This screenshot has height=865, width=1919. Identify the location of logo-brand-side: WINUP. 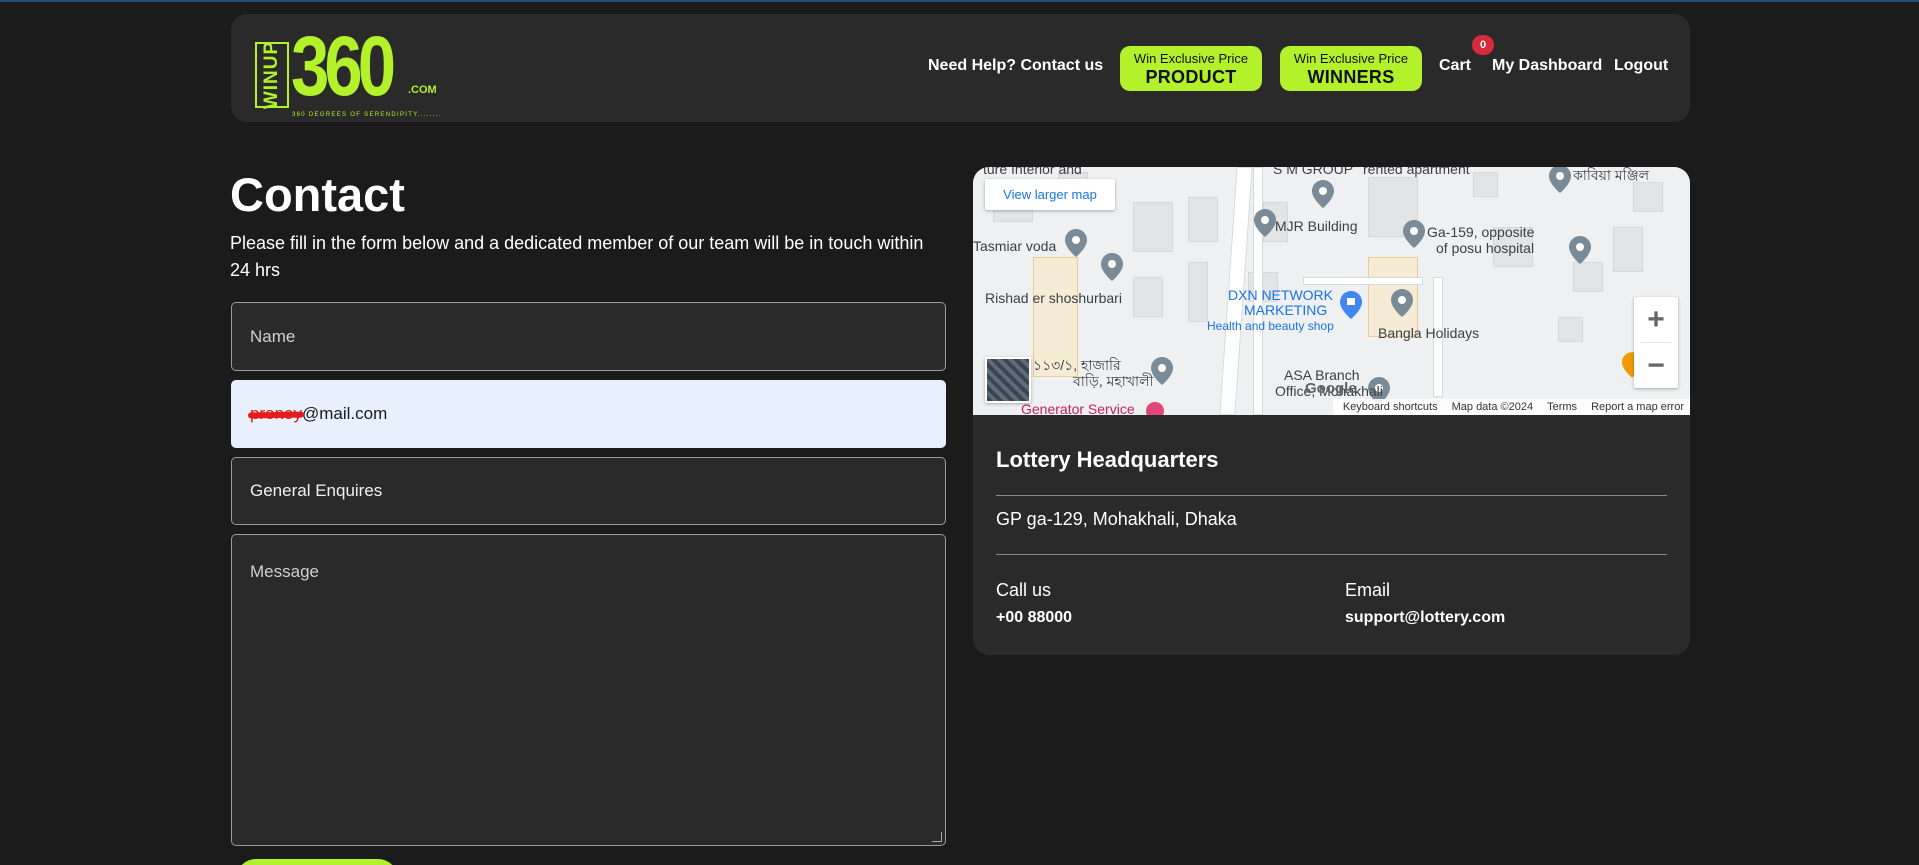
(272, 75).